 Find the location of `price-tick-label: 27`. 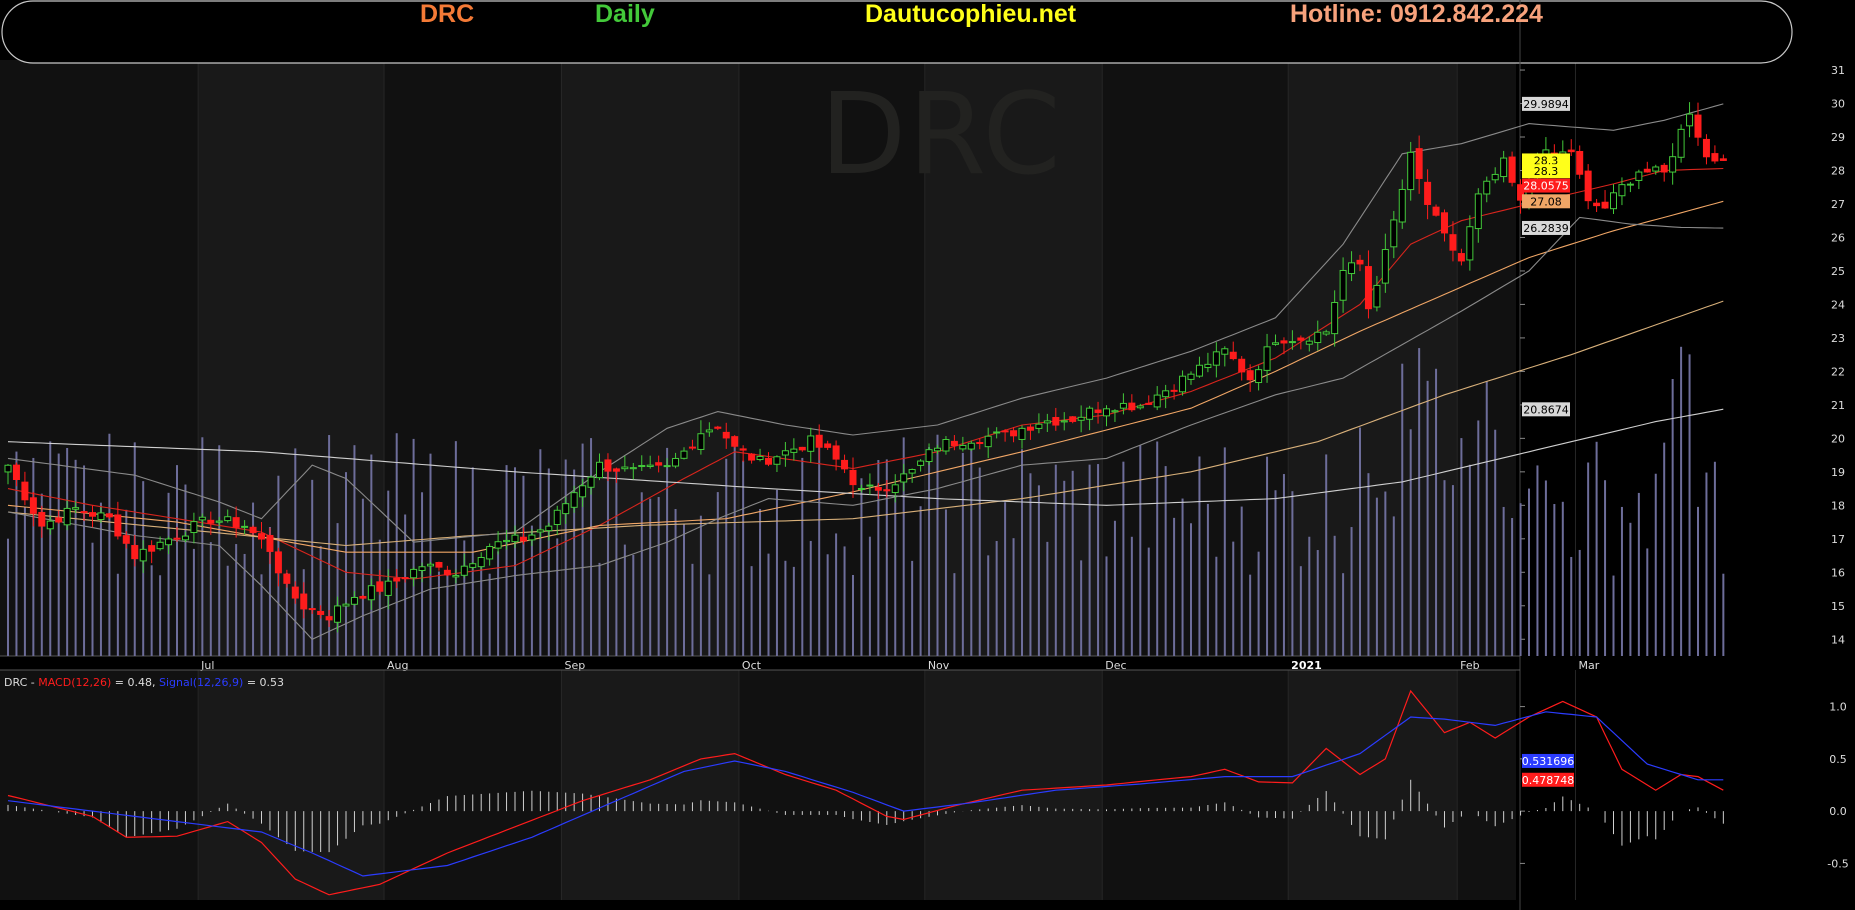

price-tick-label: 27 is located at coordinates (1838, 204).